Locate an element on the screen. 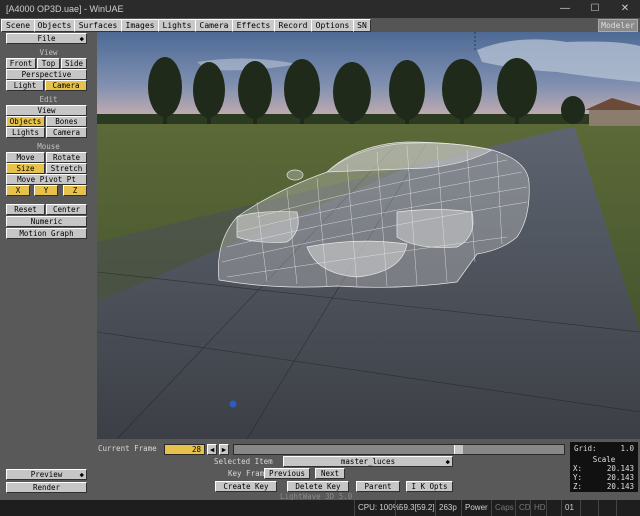 This screenshot has width=640, height=516. edit-view-button: View is located at coordinates (46, 110).